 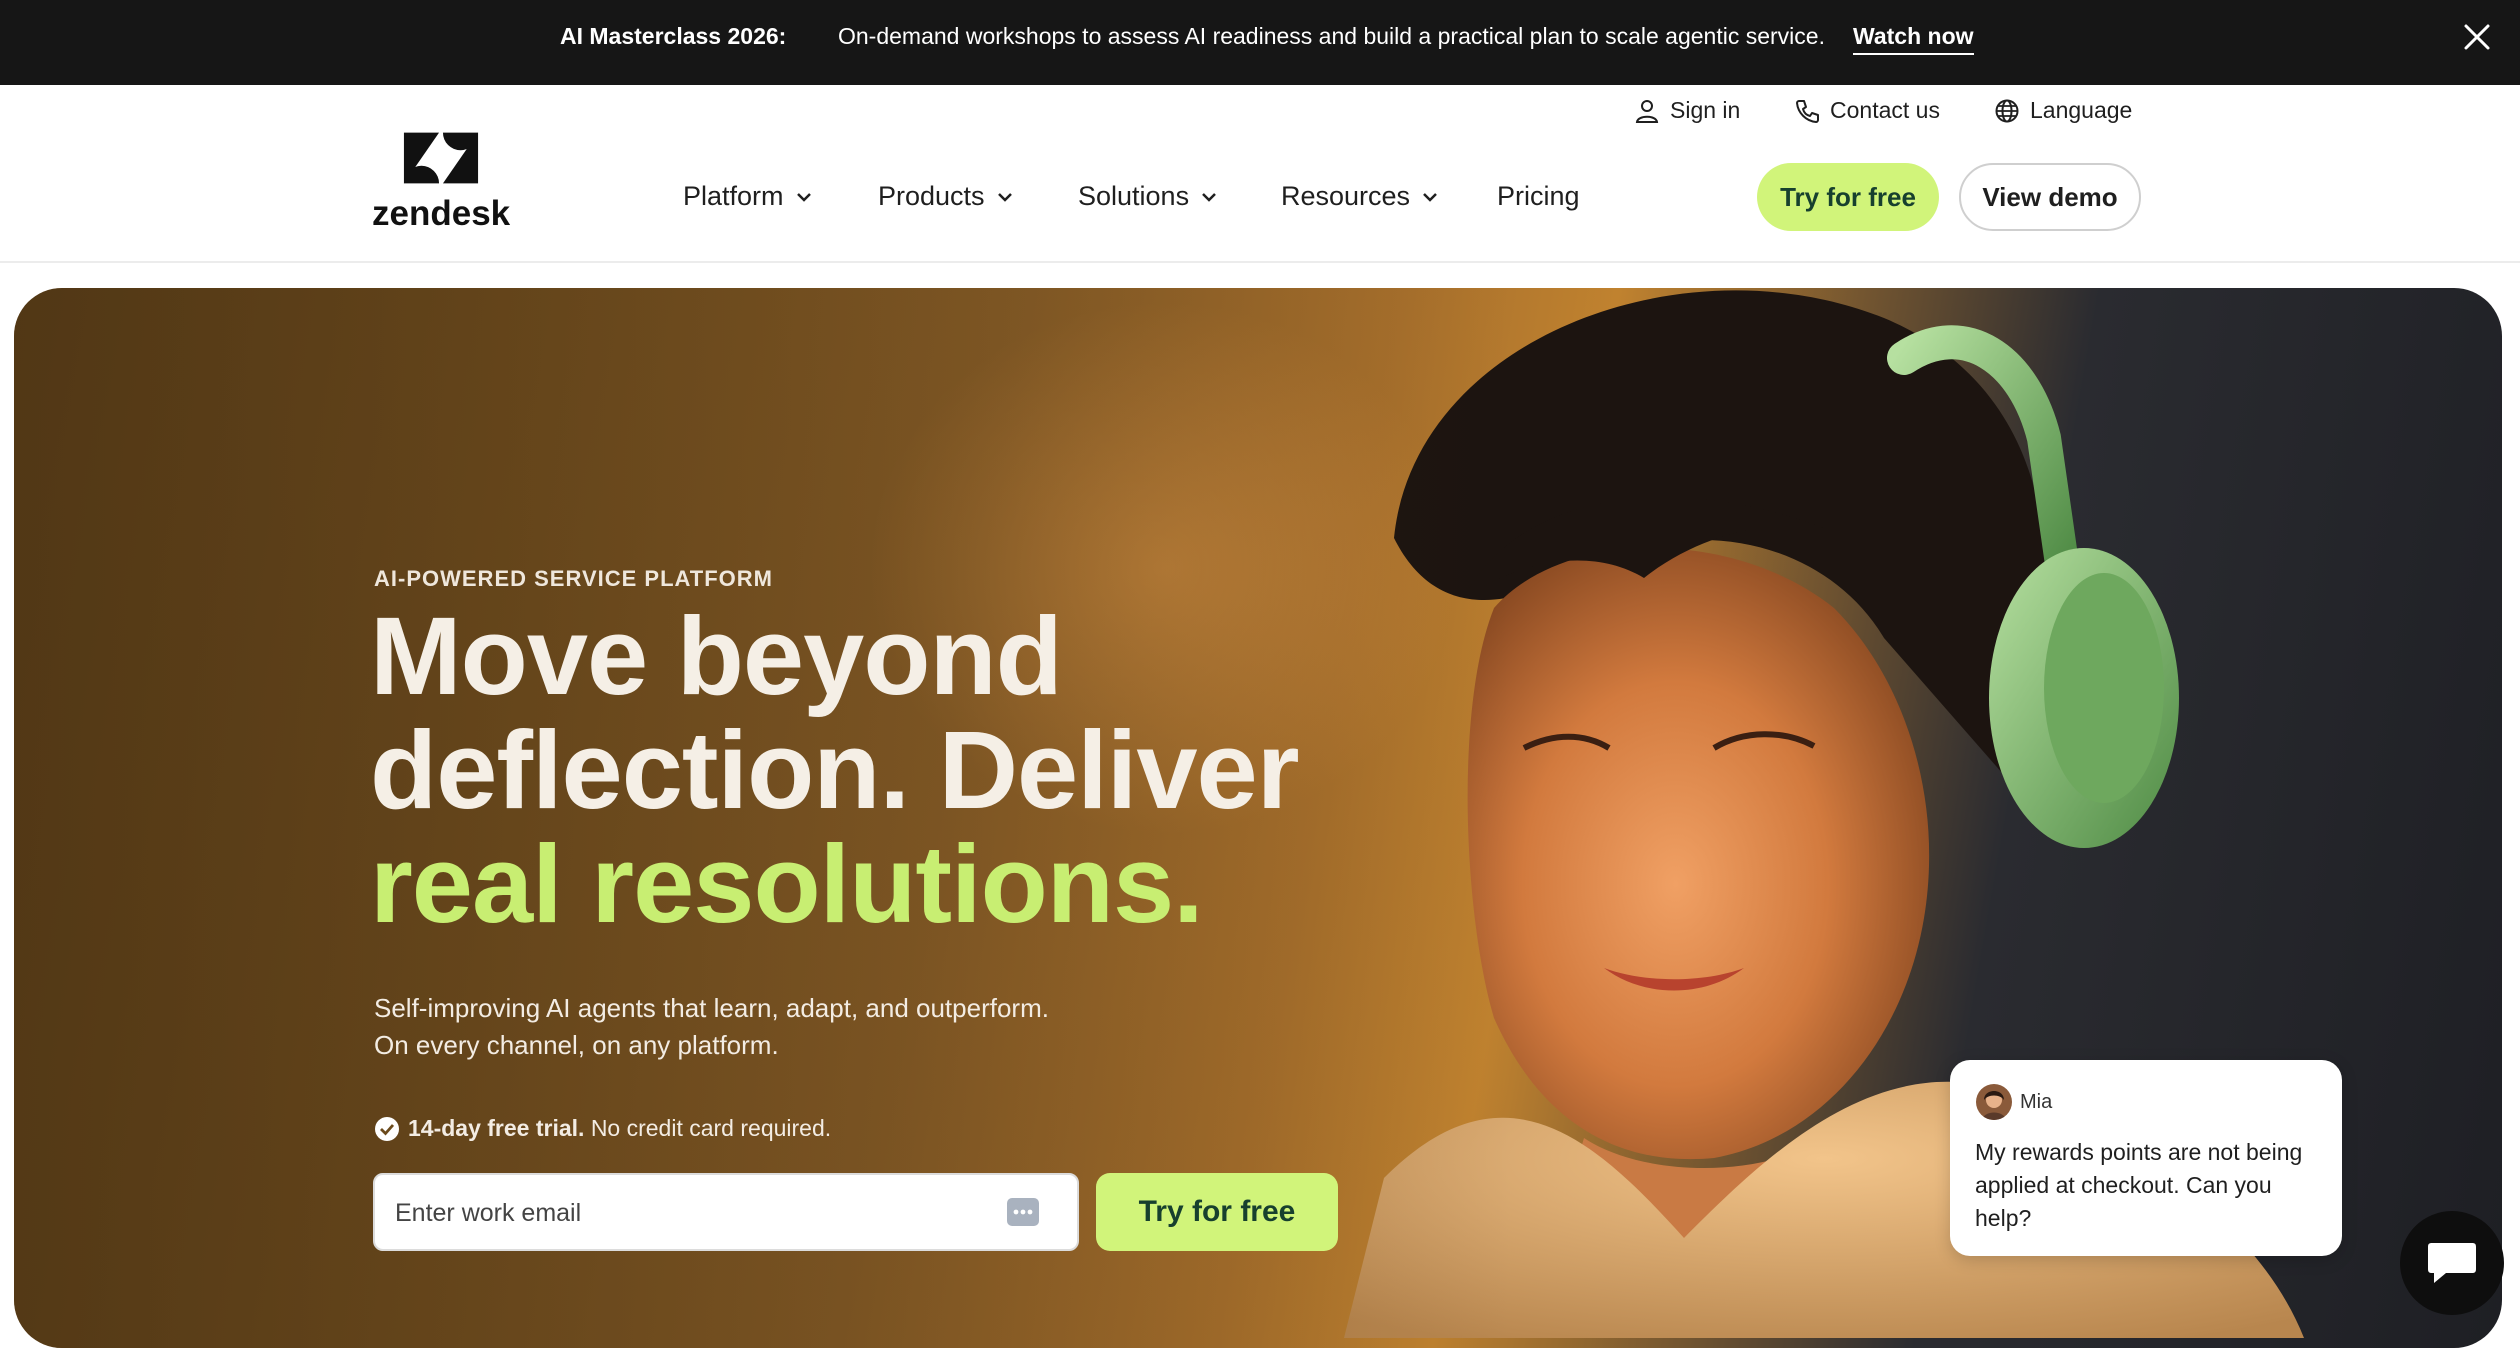 I want to click on nav-products: Products, so click(x=946, y=196).